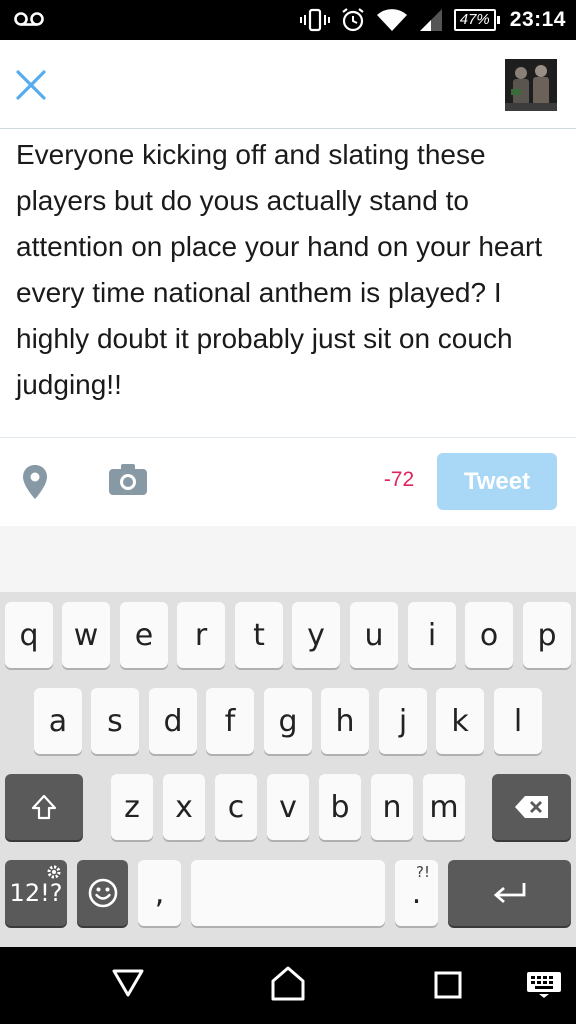  I want to click on keyboard-switch-icon, so click(544, 985).